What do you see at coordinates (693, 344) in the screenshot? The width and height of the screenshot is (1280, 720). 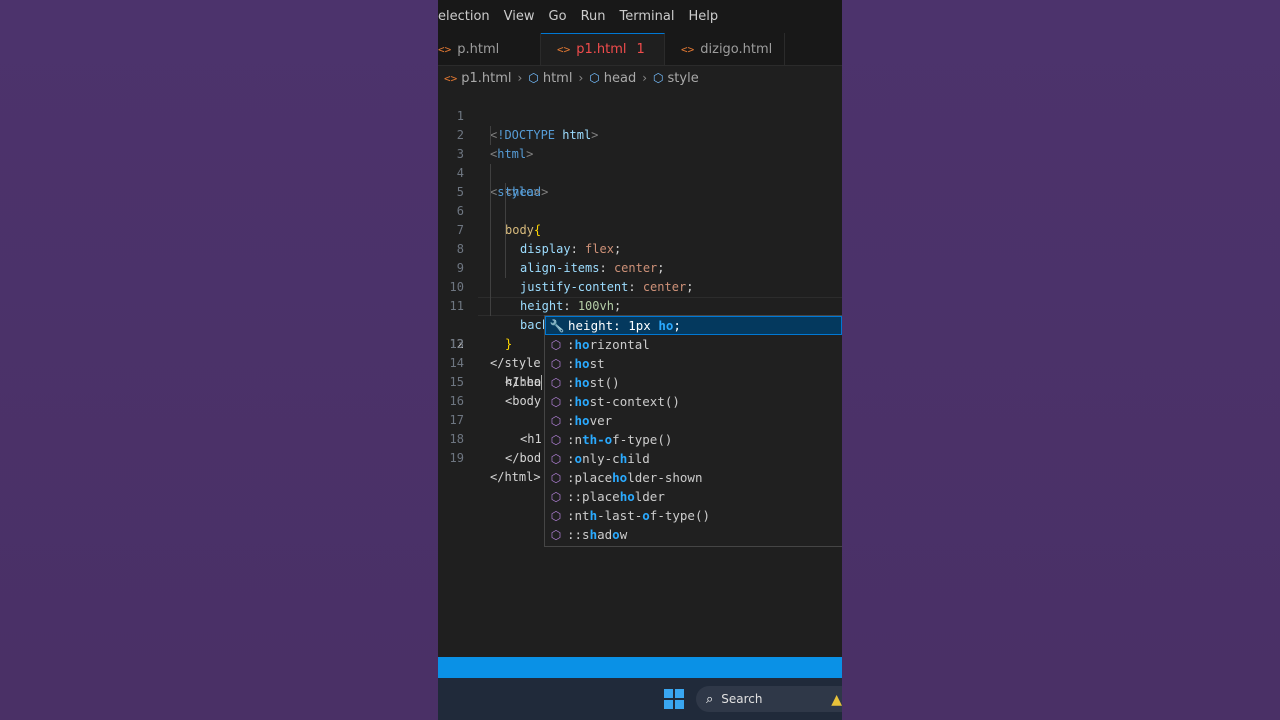 I see `suggestion-item: ⬡ :horizontal` at bounding box center [693, 344].